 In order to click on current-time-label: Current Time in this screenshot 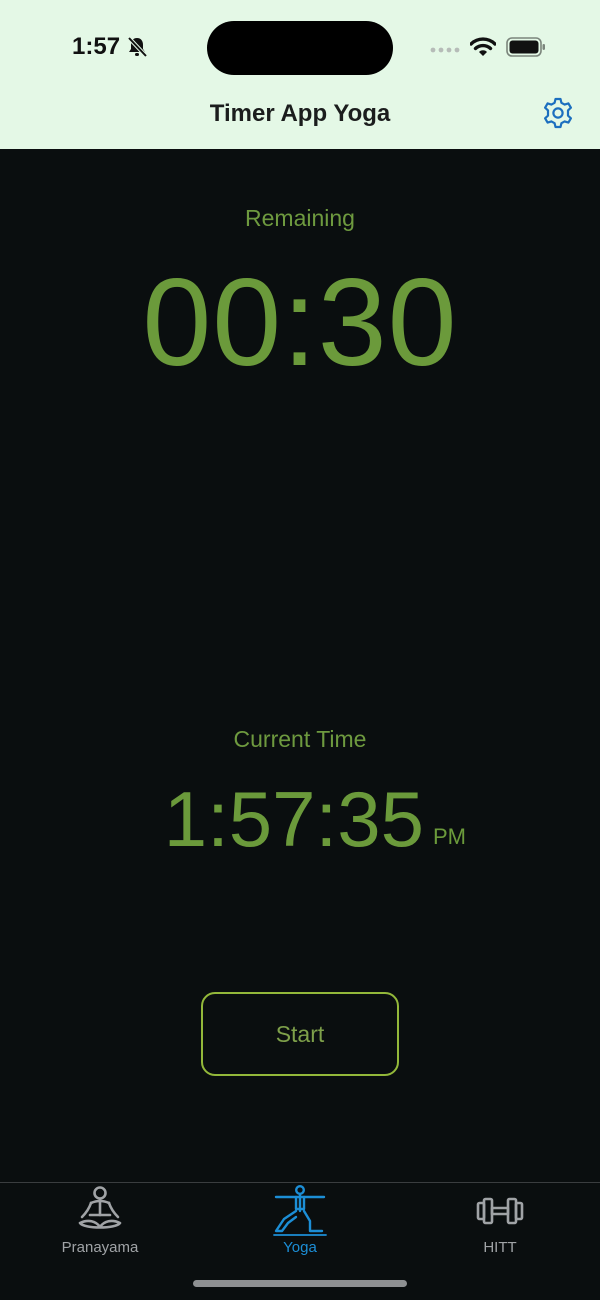, I will do `click(300, 739)`.